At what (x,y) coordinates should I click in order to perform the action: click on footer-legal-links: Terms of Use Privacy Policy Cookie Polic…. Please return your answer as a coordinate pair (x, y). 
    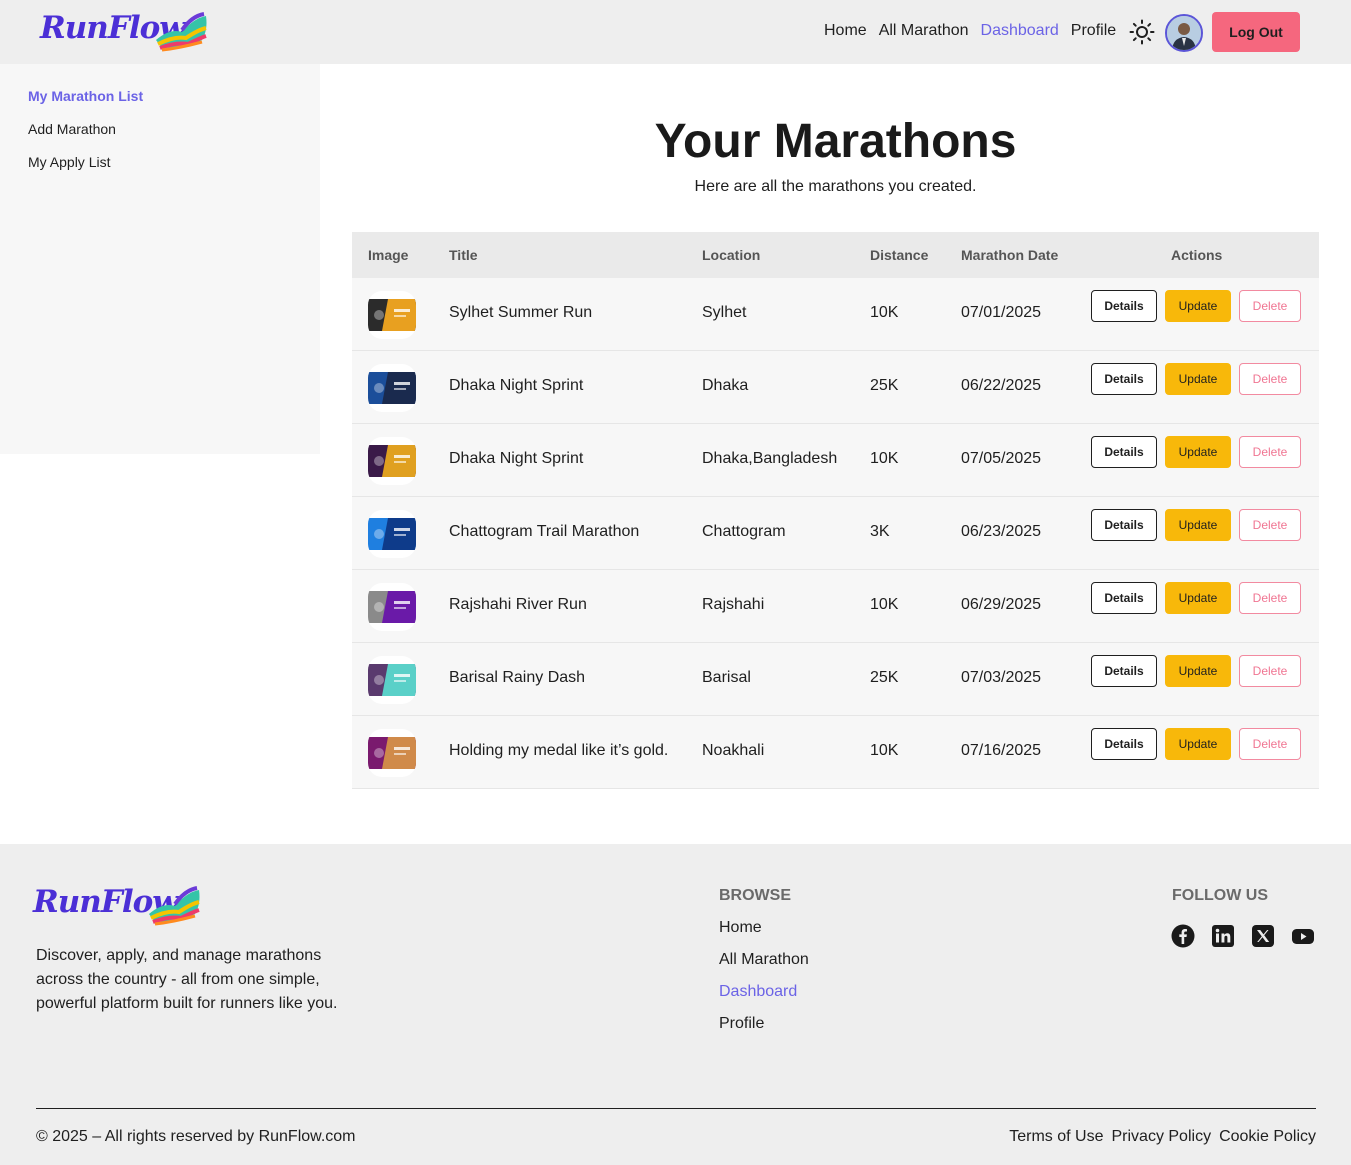
    Looking at the image, I should click on (1162, 1137).